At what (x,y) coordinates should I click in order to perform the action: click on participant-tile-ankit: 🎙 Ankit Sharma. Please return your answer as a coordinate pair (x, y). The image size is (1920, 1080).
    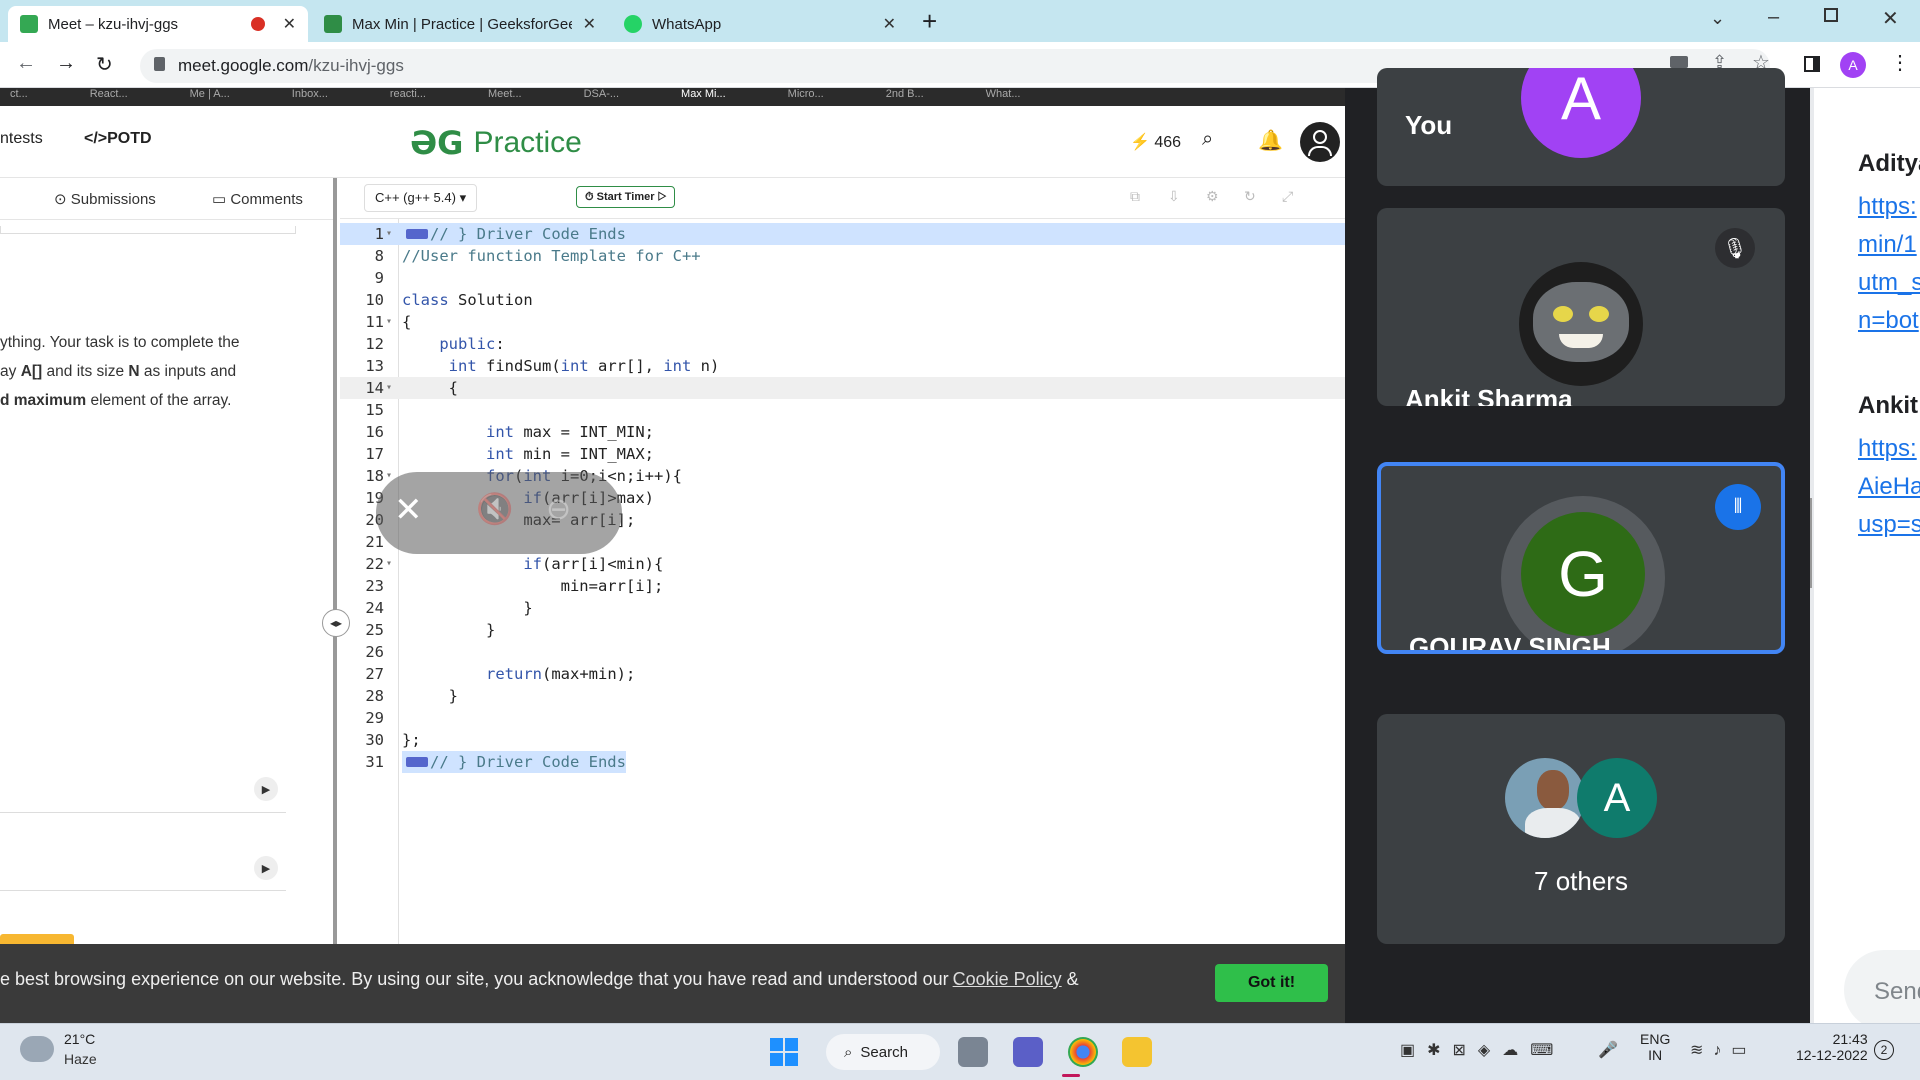
    Looking at the image, I should click on (1581, 307).